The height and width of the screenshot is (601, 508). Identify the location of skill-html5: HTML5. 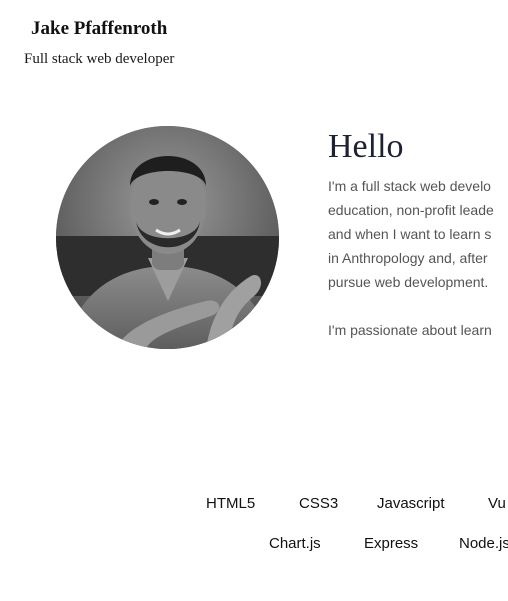
(231, 503).